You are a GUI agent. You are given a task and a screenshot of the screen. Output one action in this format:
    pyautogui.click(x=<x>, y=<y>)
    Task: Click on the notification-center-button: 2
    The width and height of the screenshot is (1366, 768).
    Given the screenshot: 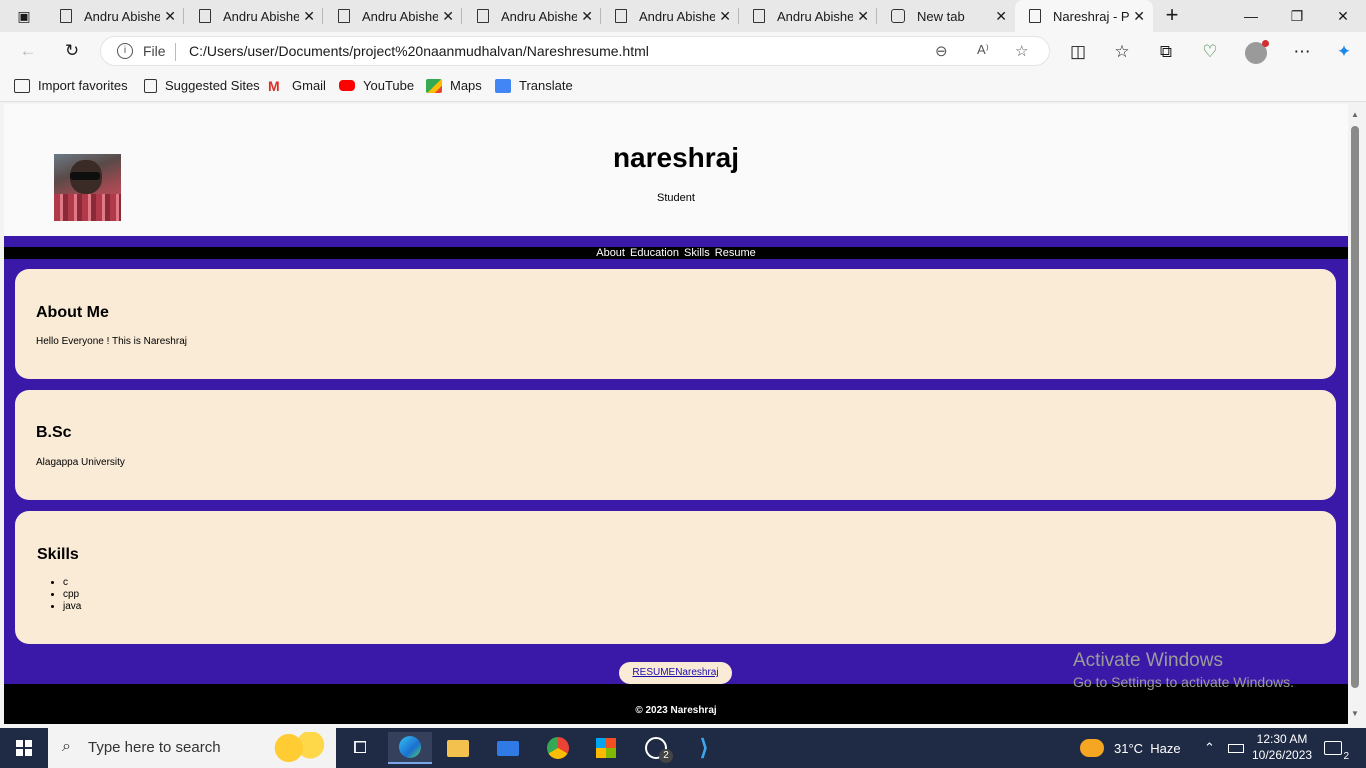 What is the action you would take?
    pyautogui.click(x=1336, y=748)
    